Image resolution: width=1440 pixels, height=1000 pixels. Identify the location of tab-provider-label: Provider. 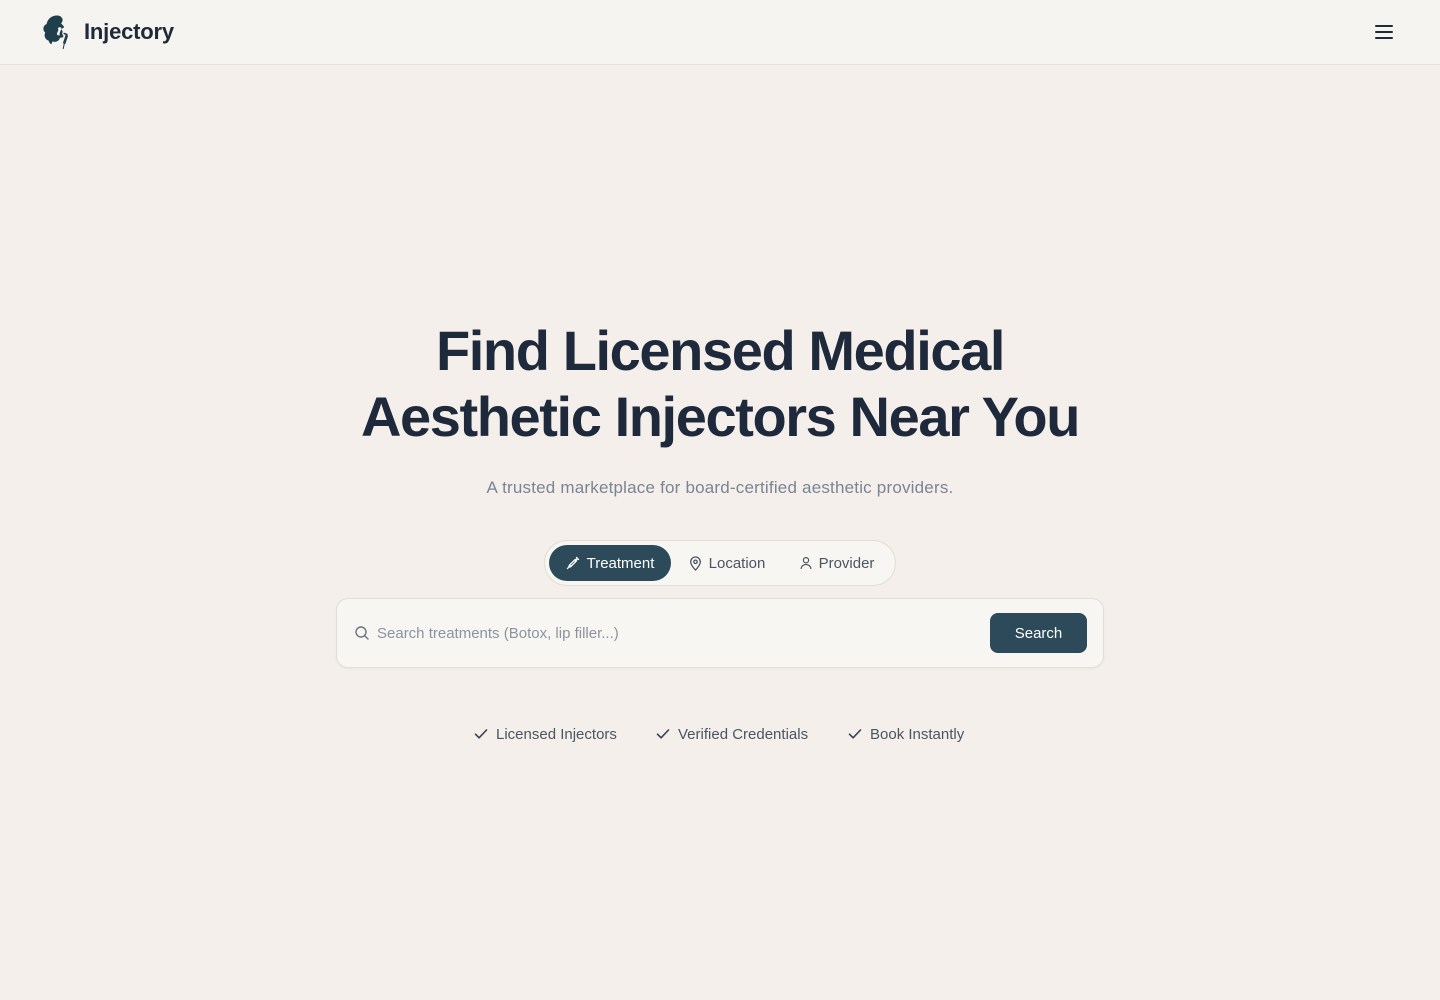
(846, 563).